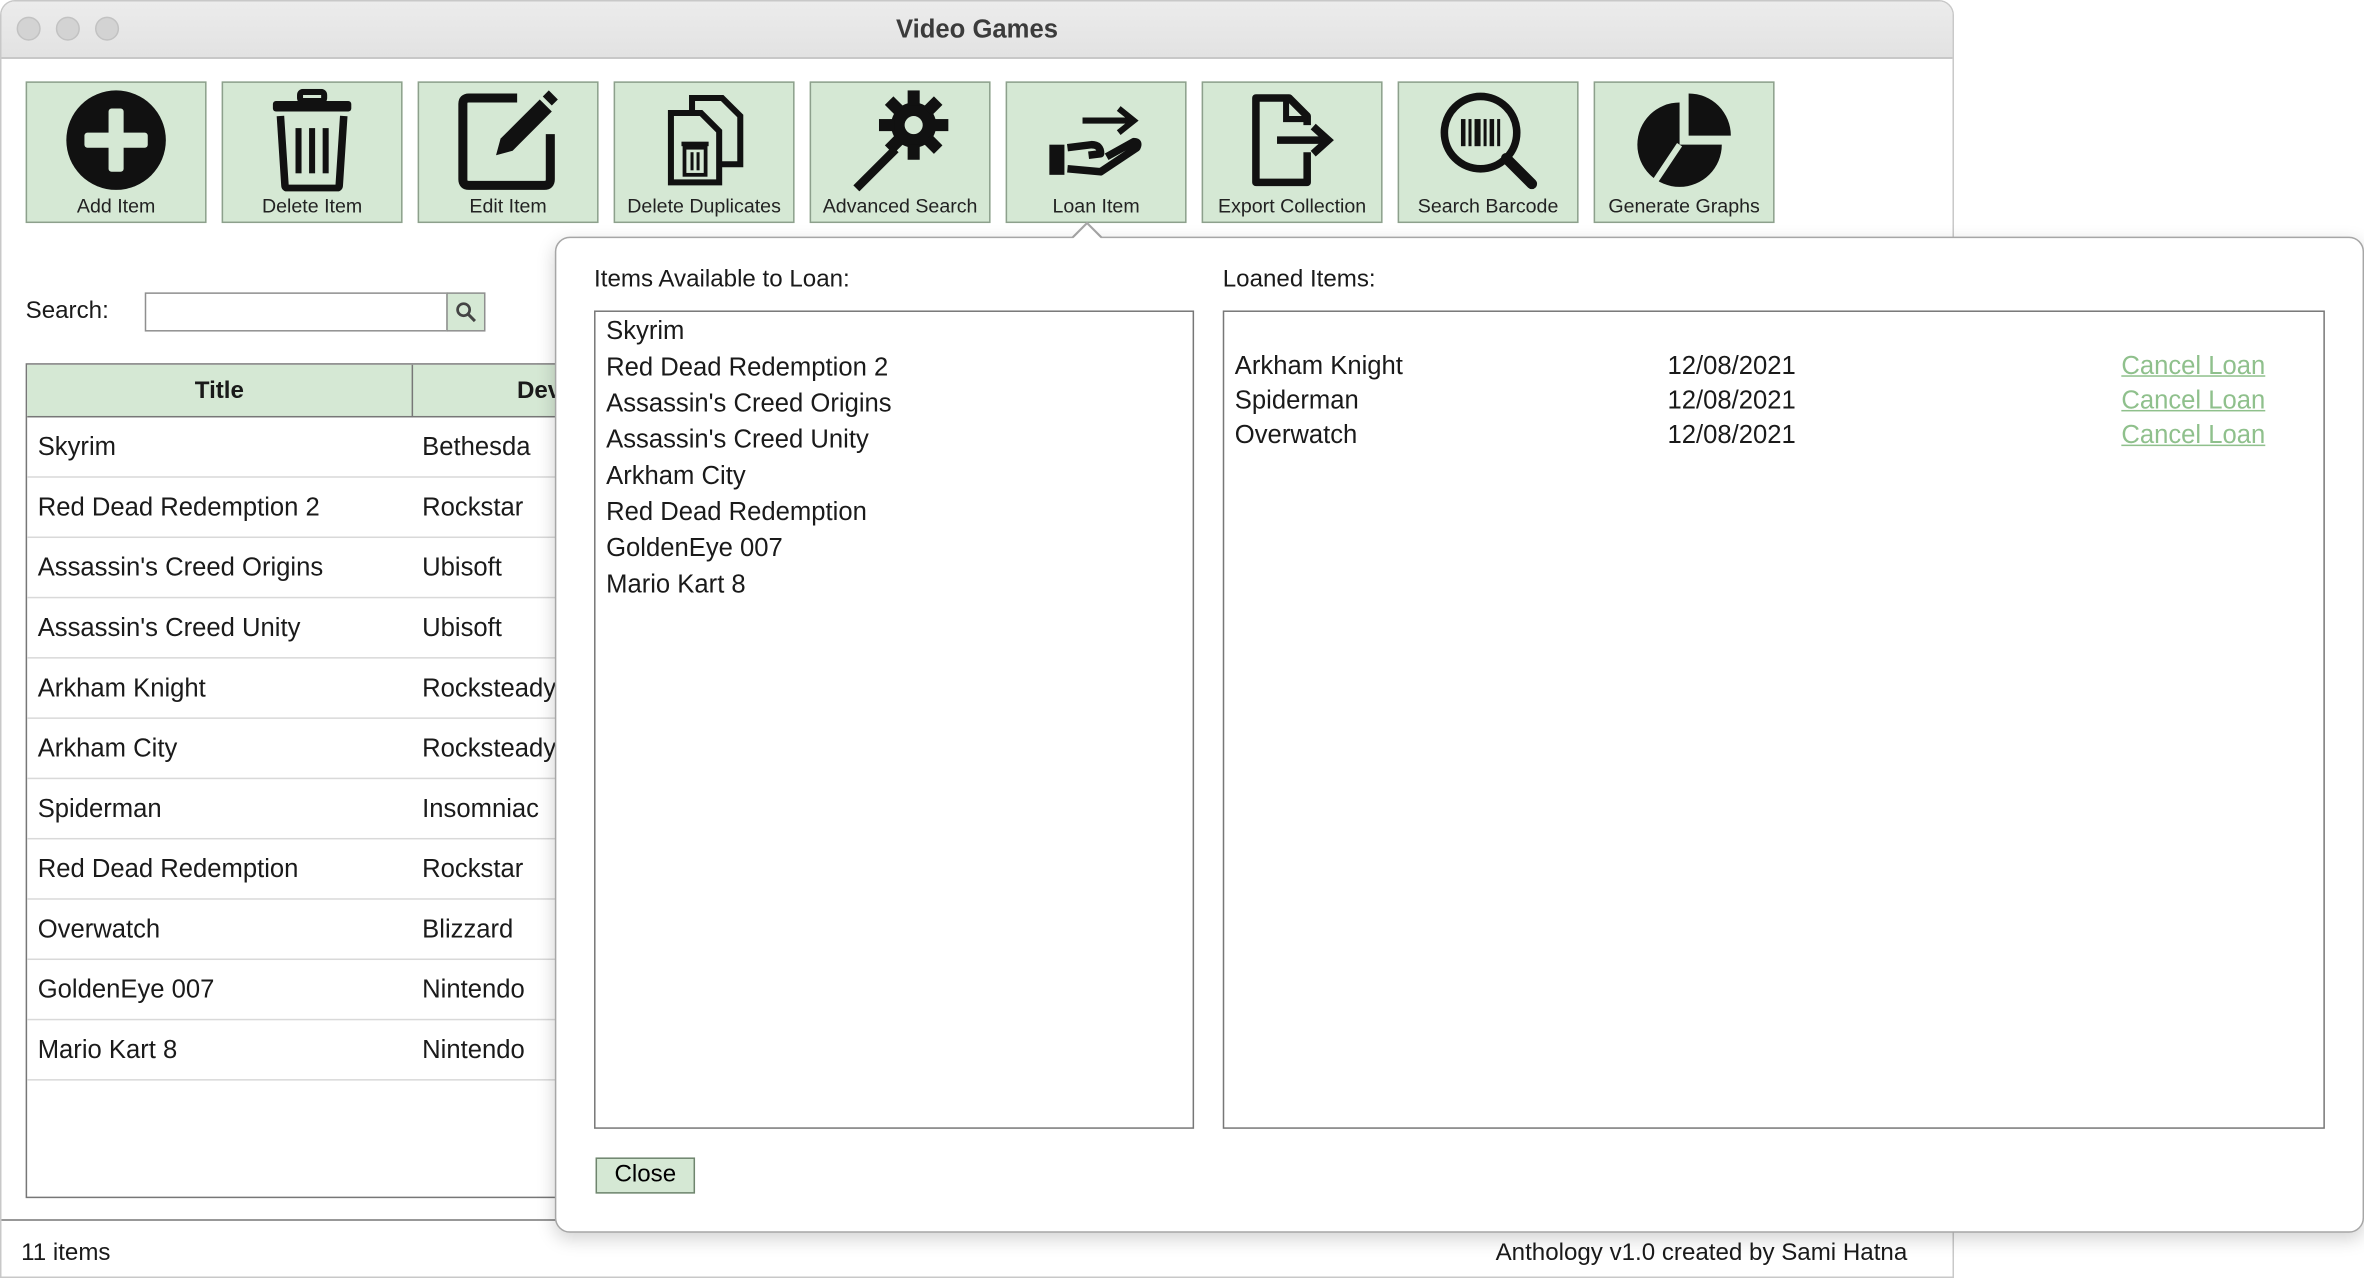  What do you see at coordinates (107, 748) in the screenshot?
I see `cell-title: Arkham City` at bounding box center [107, 748].